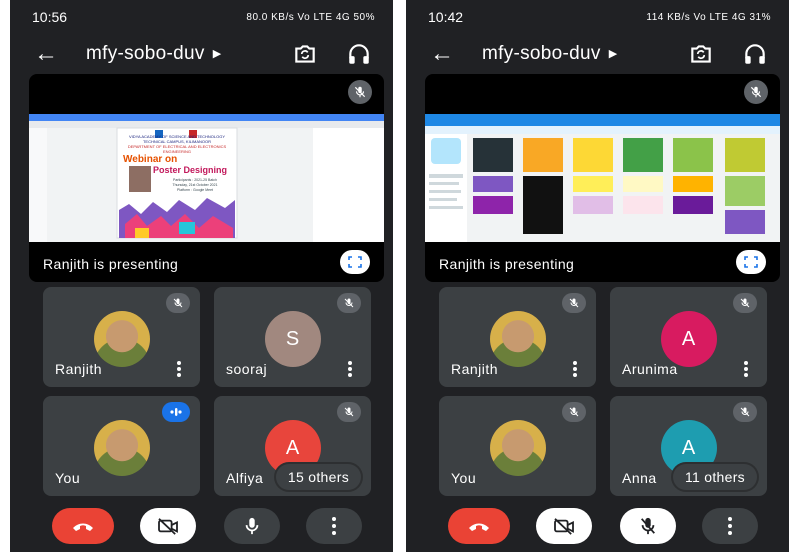 The height and width of the screenshot is (552, 791). I want to click on avatar-initial: S, so click(292, 339).